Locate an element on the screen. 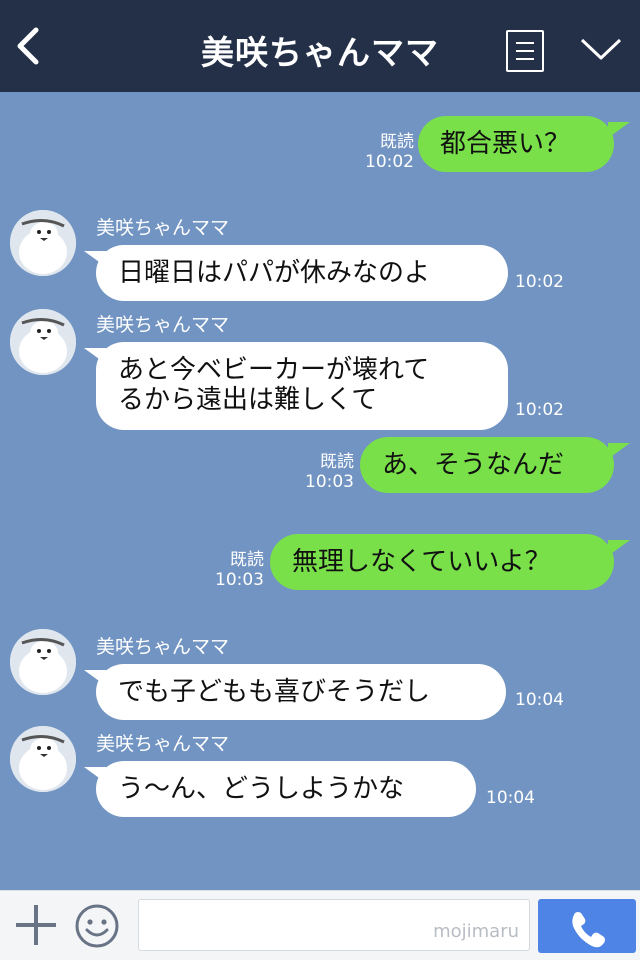  message-text-line: るから遠出は難しくて is located at coordinates (248, 400).